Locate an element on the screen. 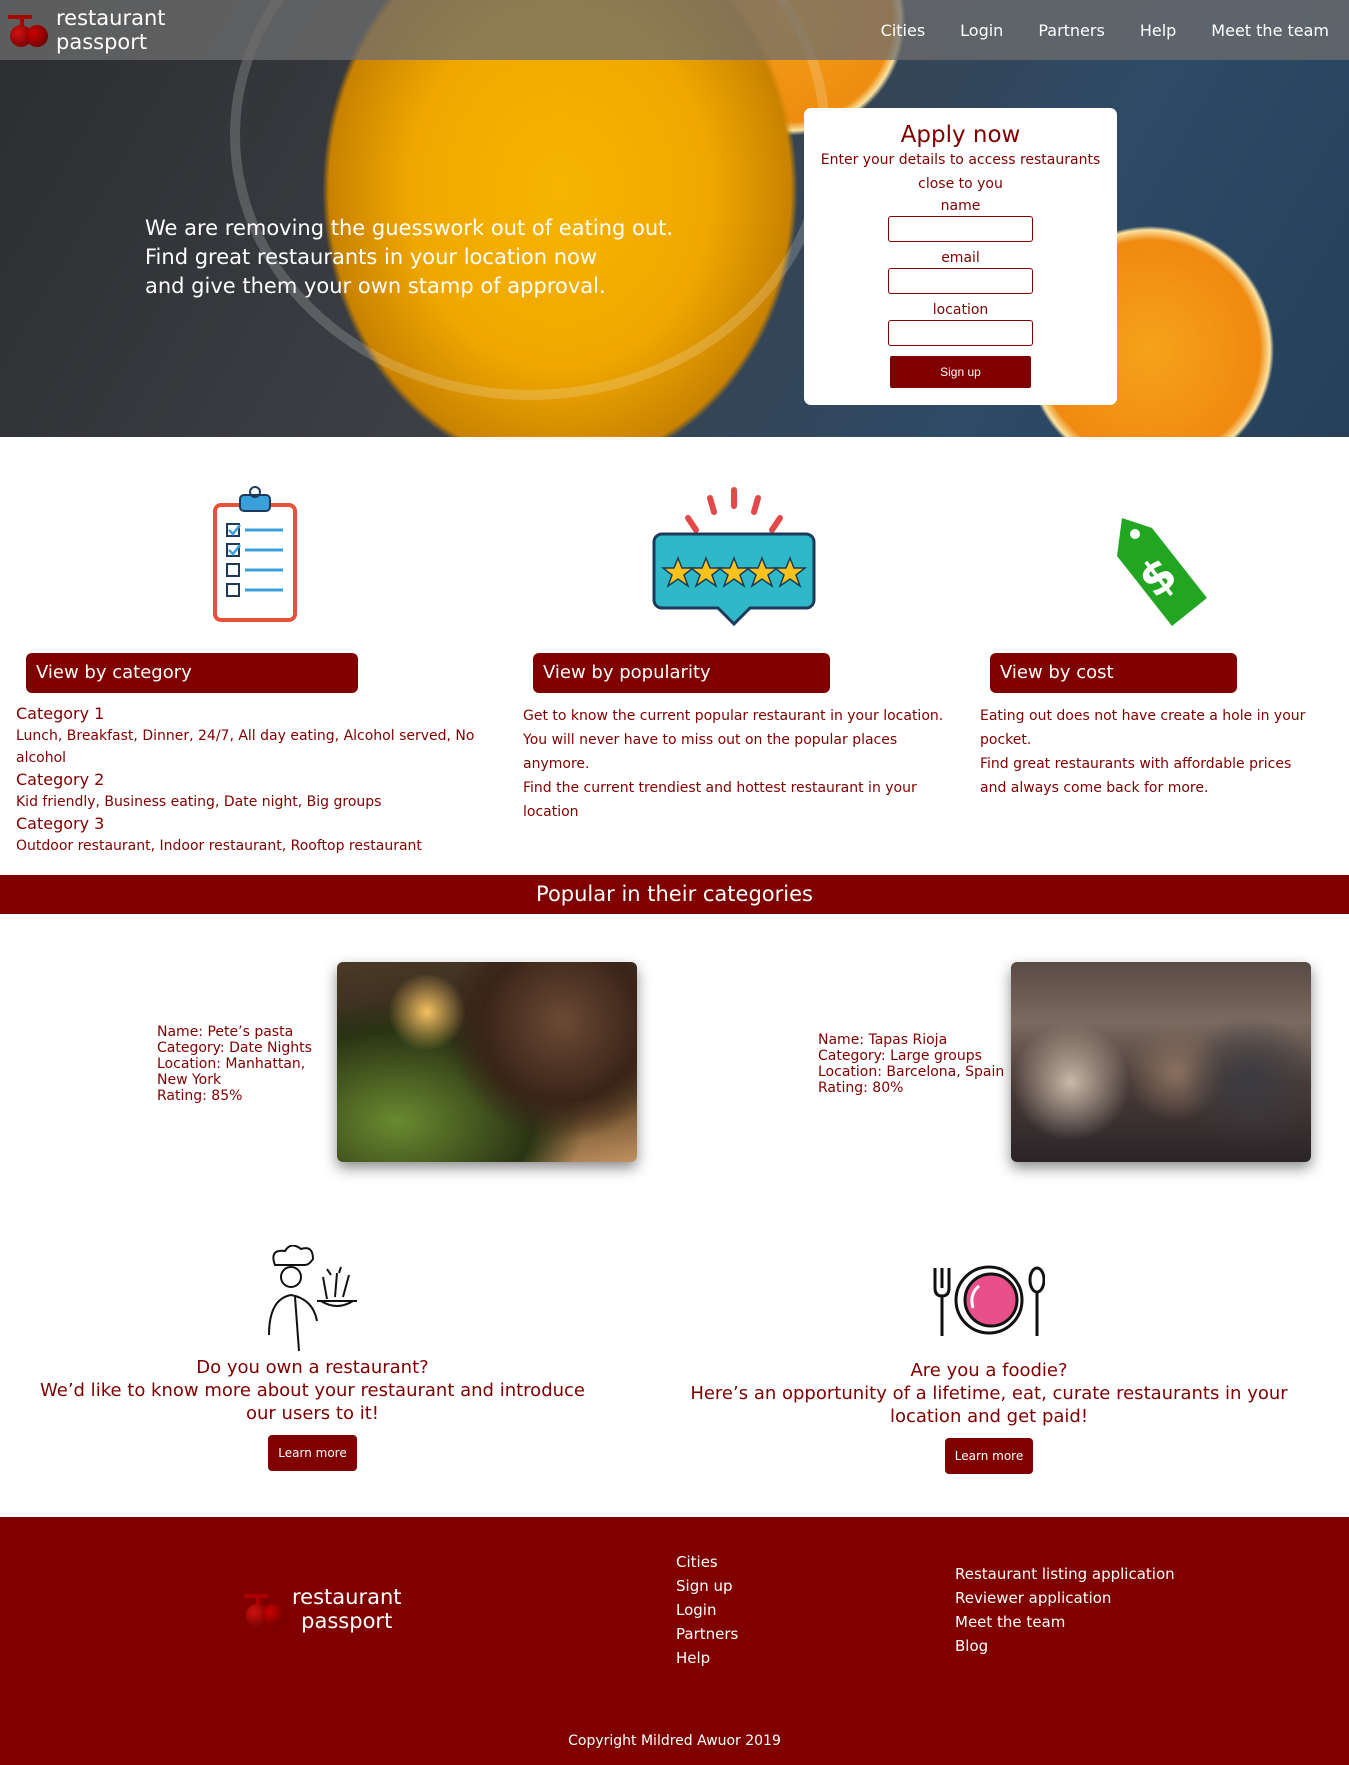 The width and height of the screenshot is (1349, 1765). main-nav: Cities Login Partners Help Meet the team is located at coordinates (1087, 30).